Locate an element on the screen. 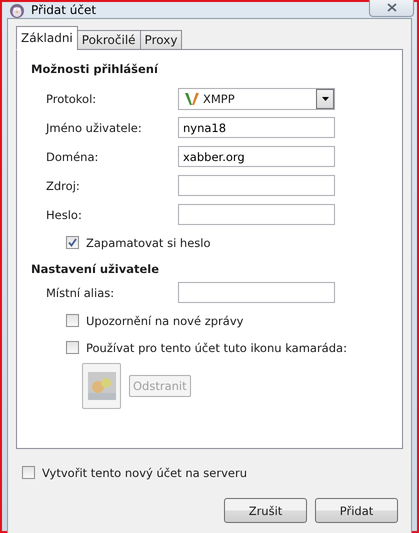  input-field: nyna18 is located at coordinates (256, 127).